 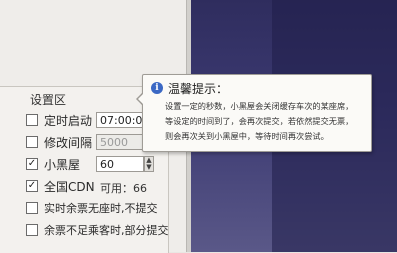 What do you see at coordinates (62, 164) in the screenshot?
I see `blackhouse-label: 小黑屋` at bounding box center [62, 164].